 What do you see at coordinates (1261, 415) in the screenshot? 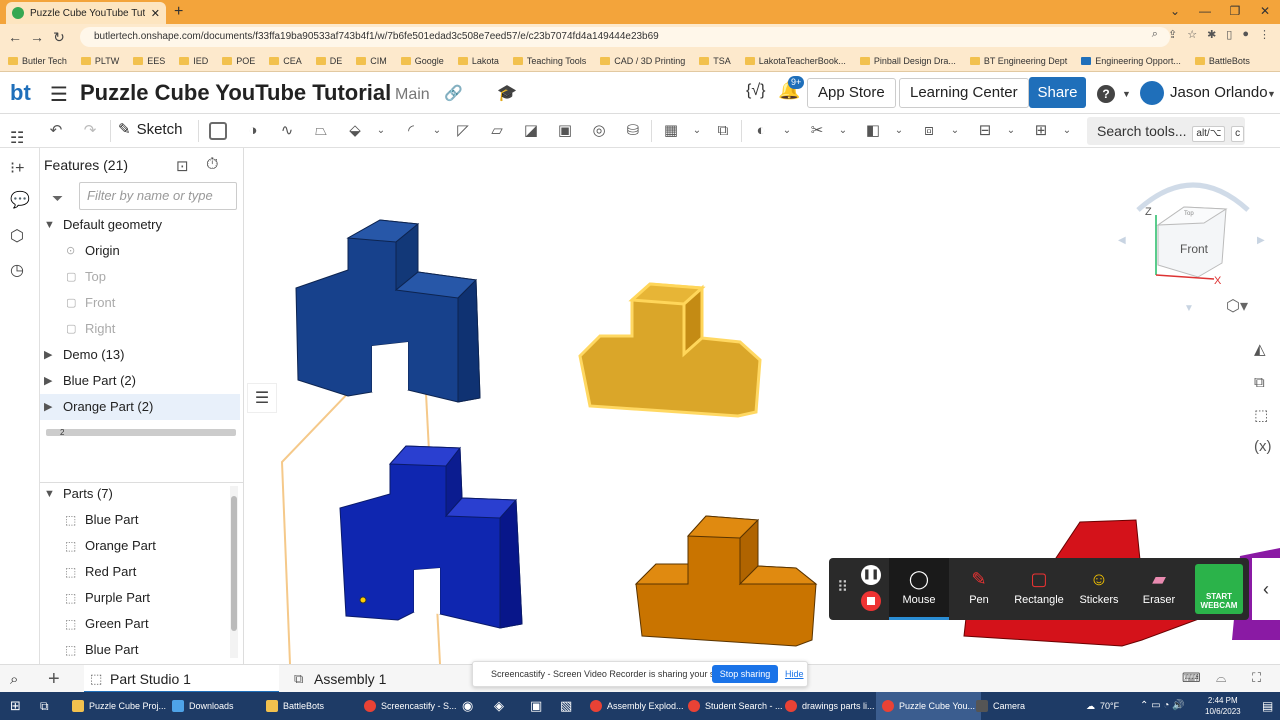
I see `measure-icon: ⬚` at bounding box center [1261, 415].